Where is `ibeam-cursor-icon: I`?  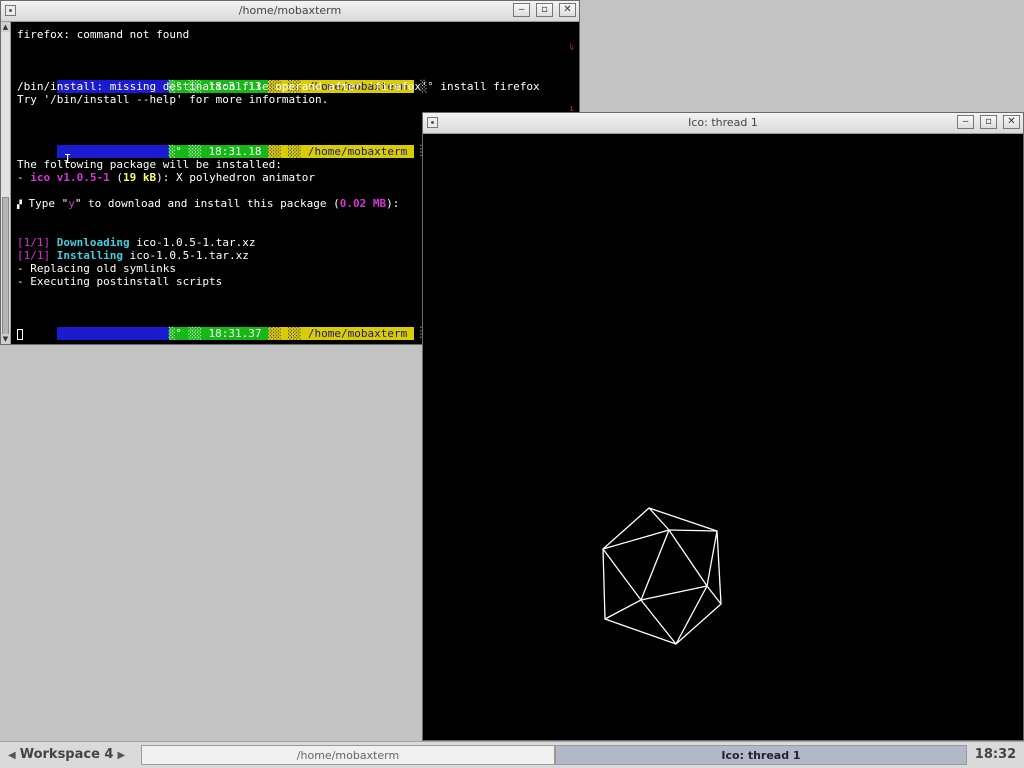 ibeam-cursor-icon: I is located at coordinates (68, 159).